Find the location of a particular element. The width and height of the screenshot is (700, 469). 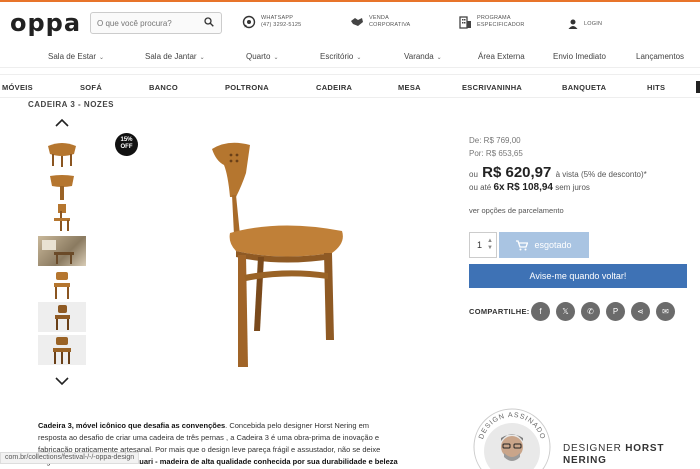

whatsapp-number: (47) 3292-5125 is located at coordinates (281, 25).